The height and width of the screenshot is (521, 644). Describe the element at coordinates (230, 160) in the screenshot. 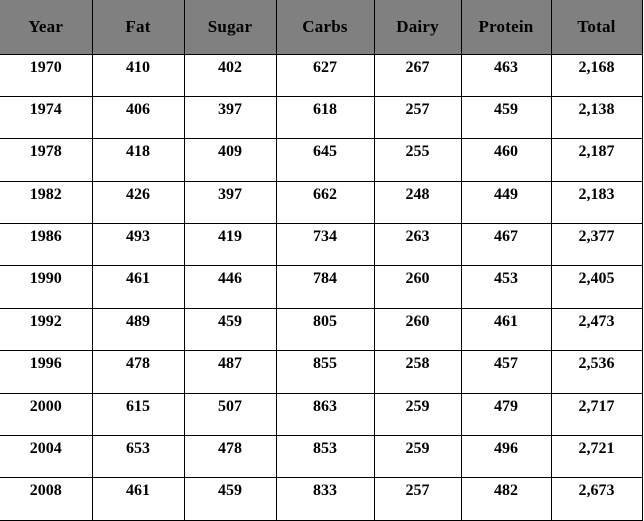

I see `cell-sugar: 409` at that location.